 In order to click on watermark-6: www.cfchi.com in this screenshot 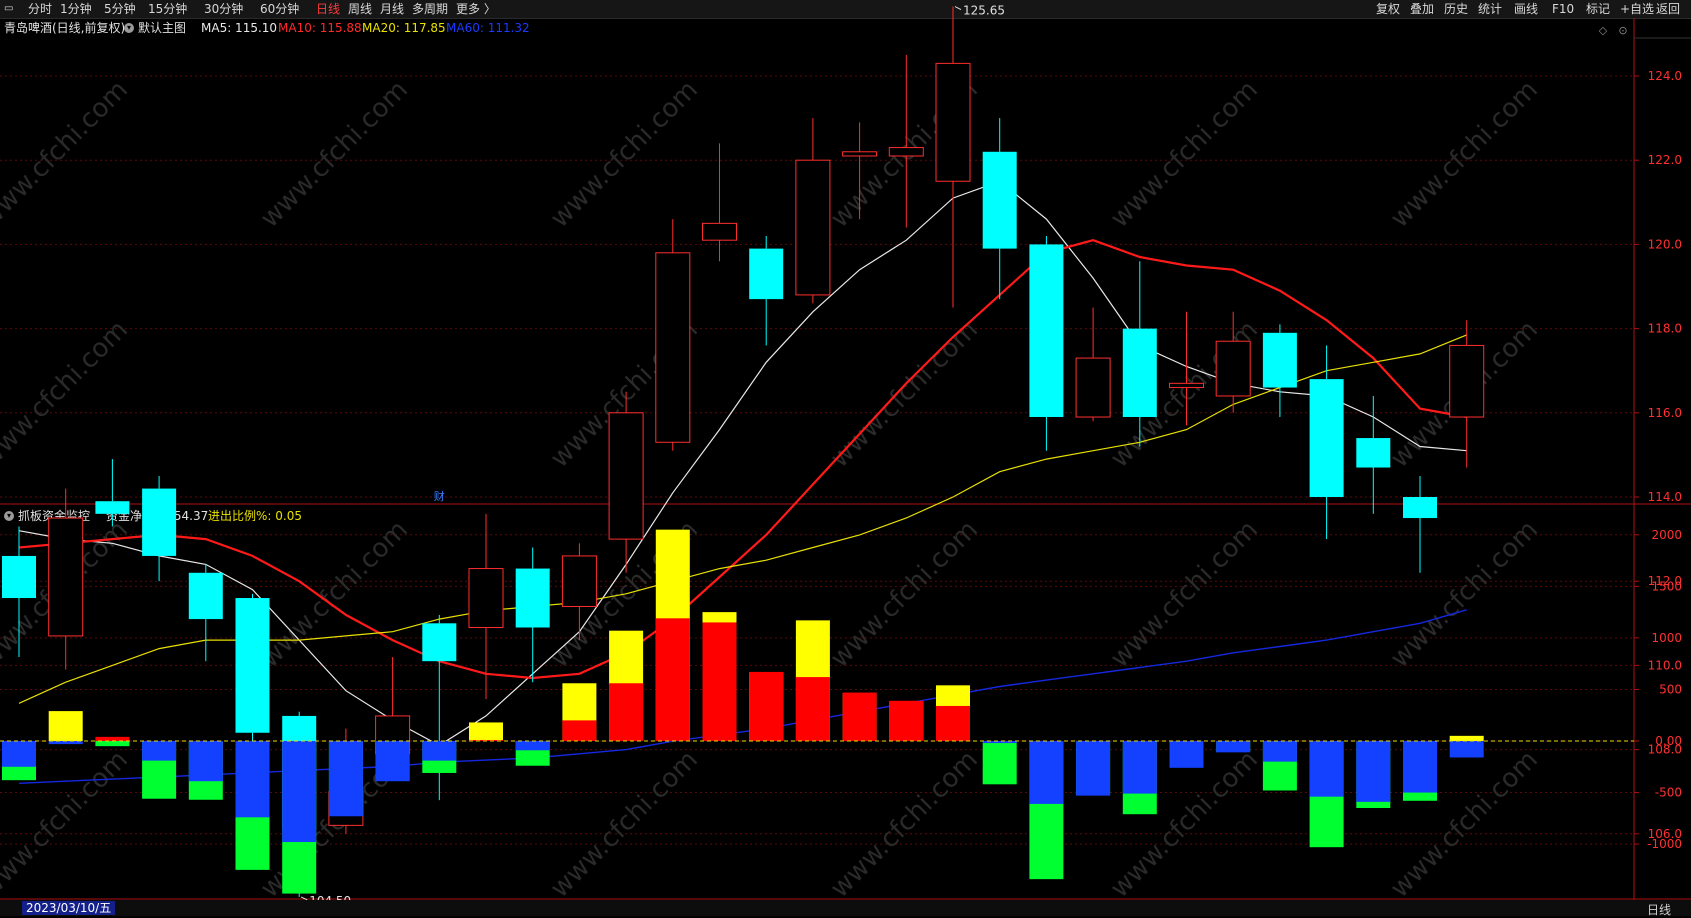, I will do `click(67, 394)`.